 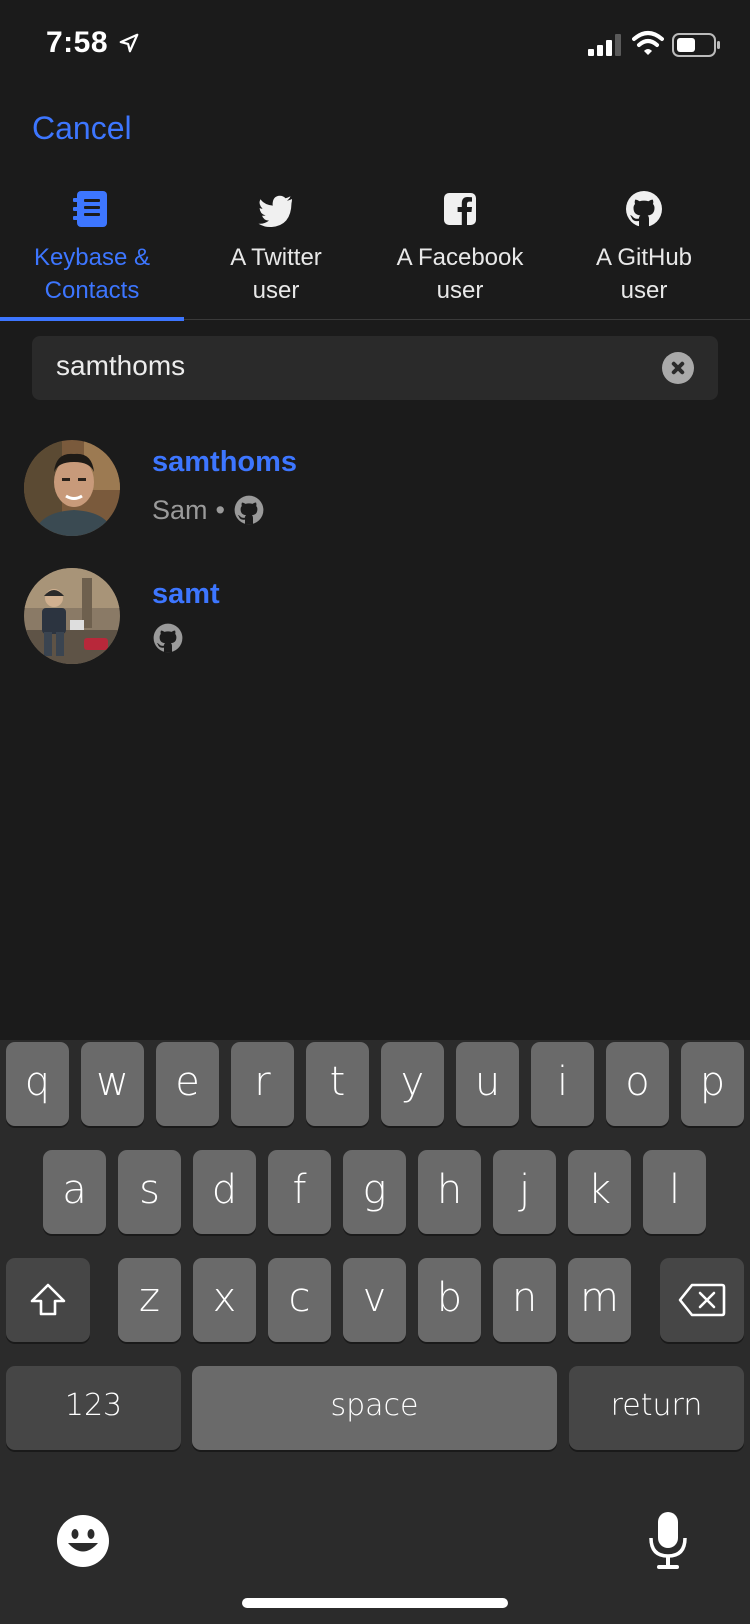 I want to click on tab-label: A GitHub user, so click(x=644, y=274).